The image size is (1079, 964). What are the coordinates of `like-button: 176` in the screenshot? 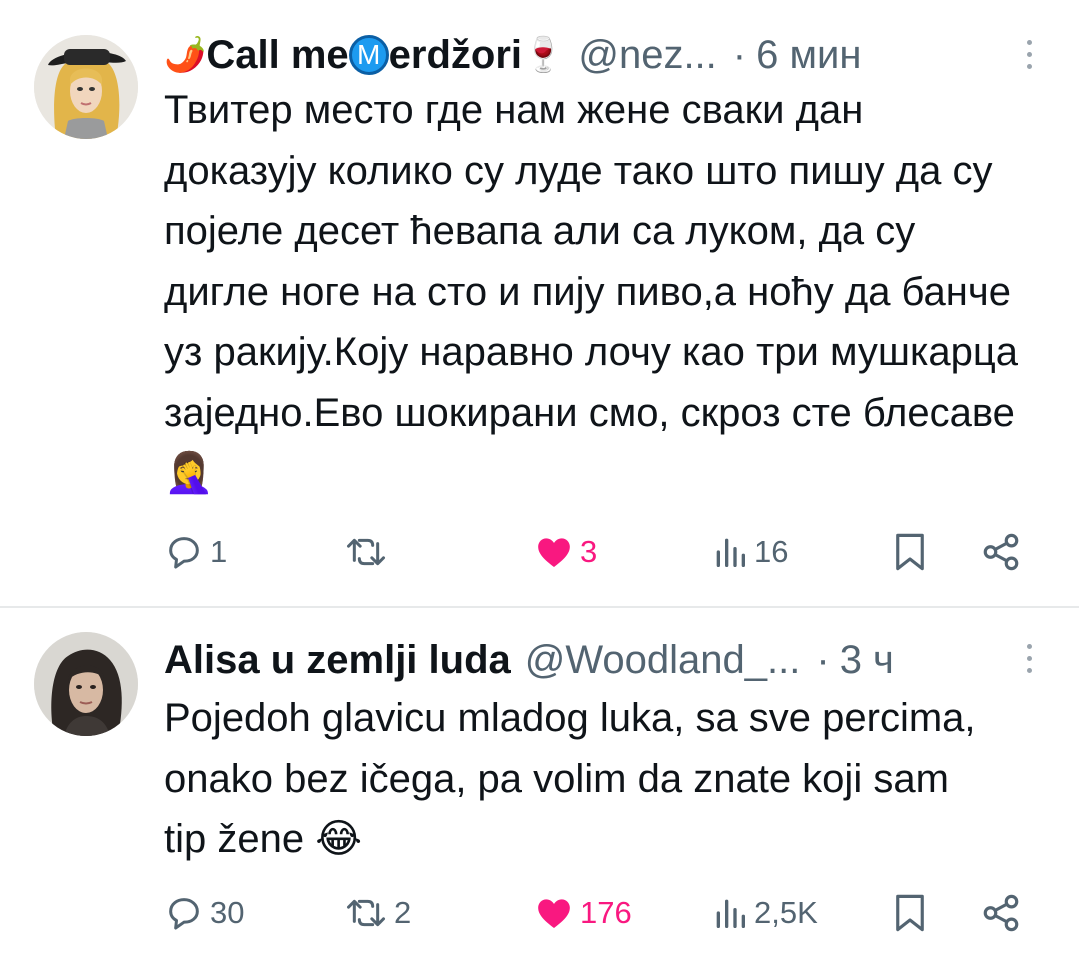 It's located at (583, 913).